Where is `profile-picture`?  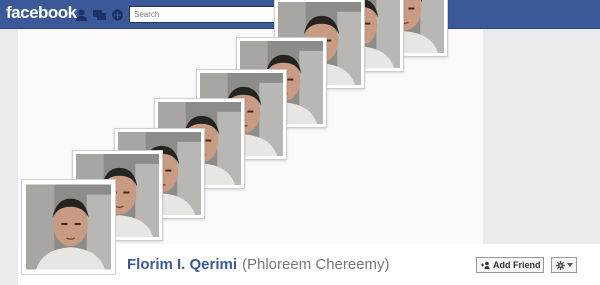
profile-picture is located at coordinates (68, 227).